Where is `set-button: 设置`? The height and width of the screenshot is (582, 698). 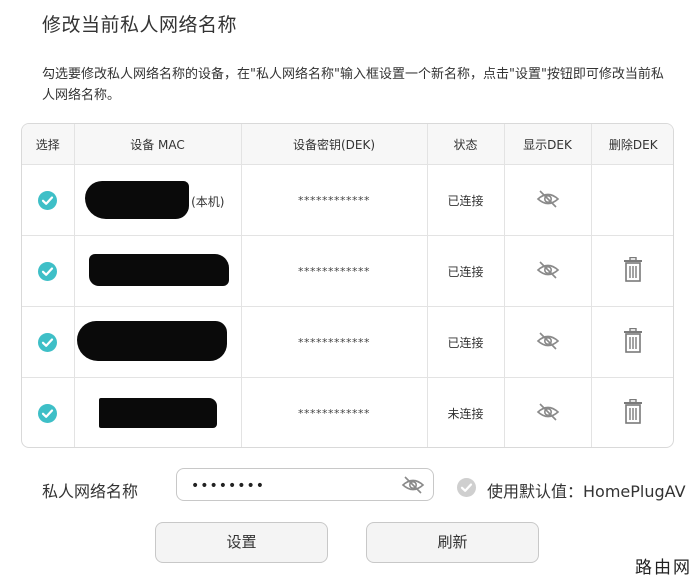
set-button: 设置 is located at coordinates (241, 542).